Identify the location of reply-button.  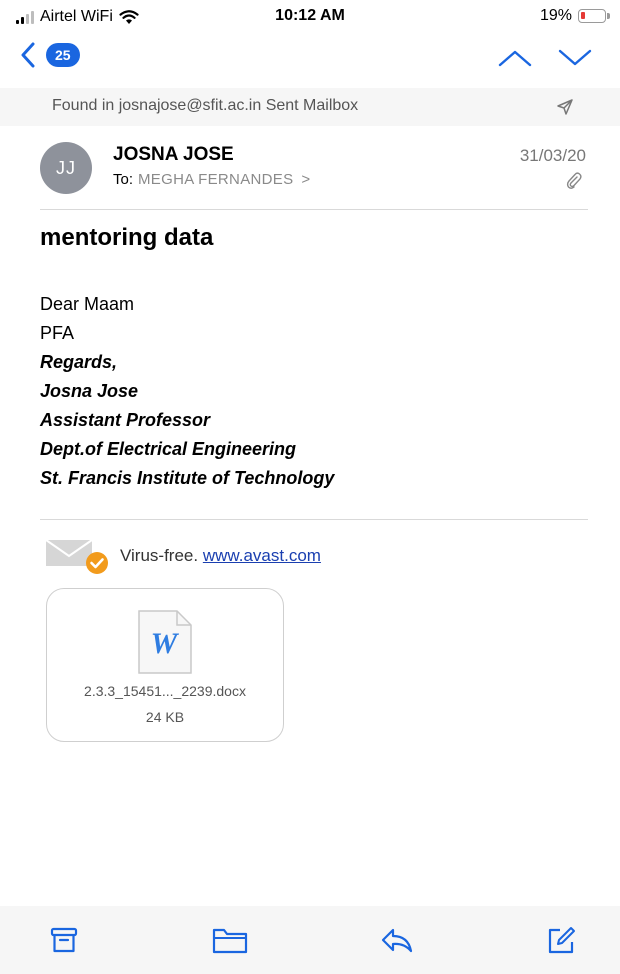
(397, 942).